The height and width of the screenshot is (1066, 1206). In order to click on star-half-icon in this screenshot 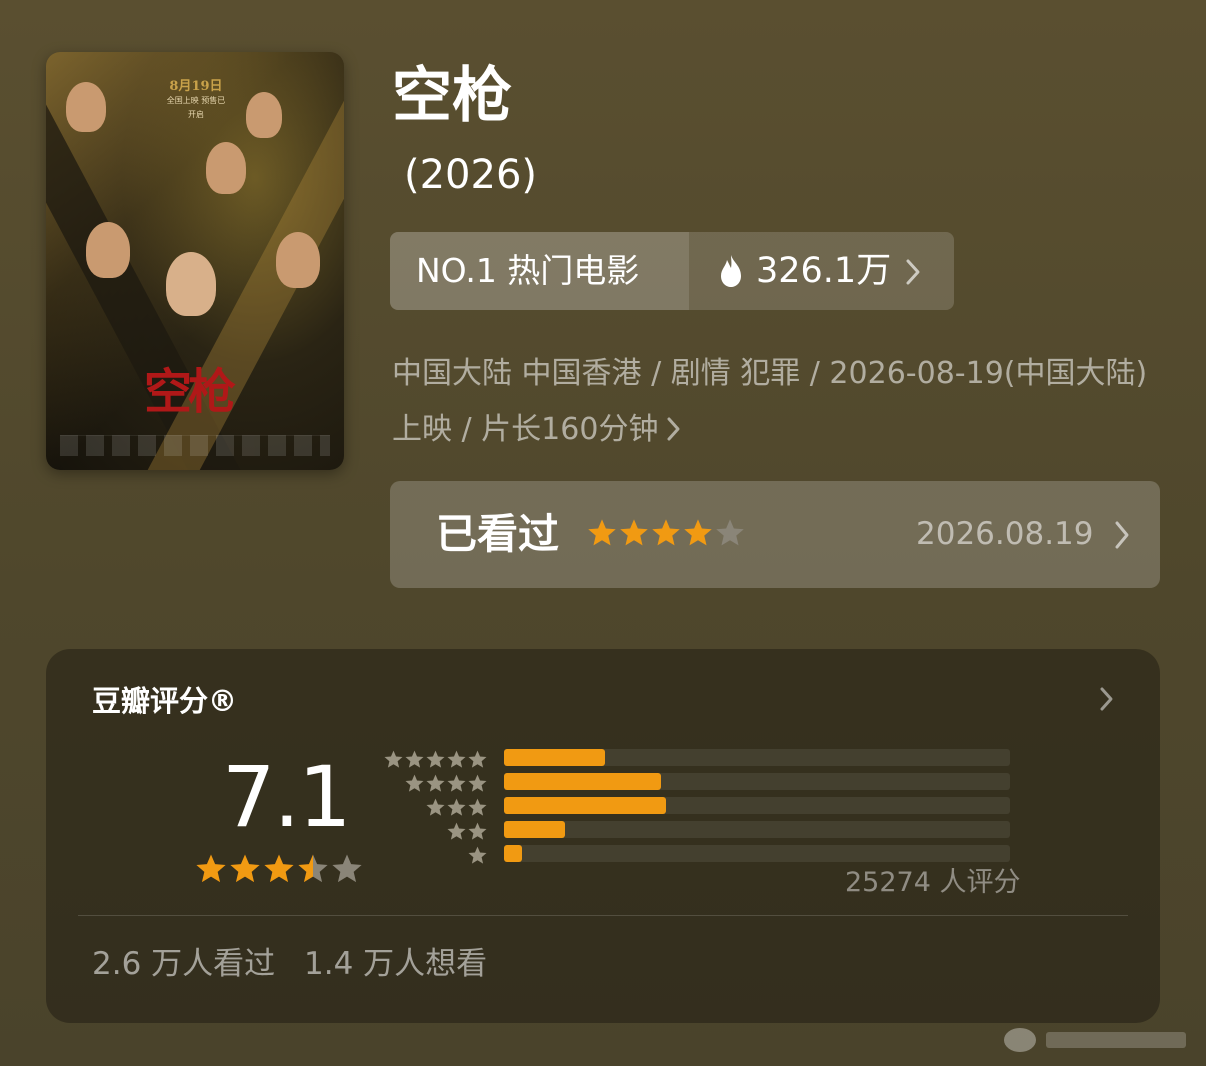, I will do `click(313, 868)`.